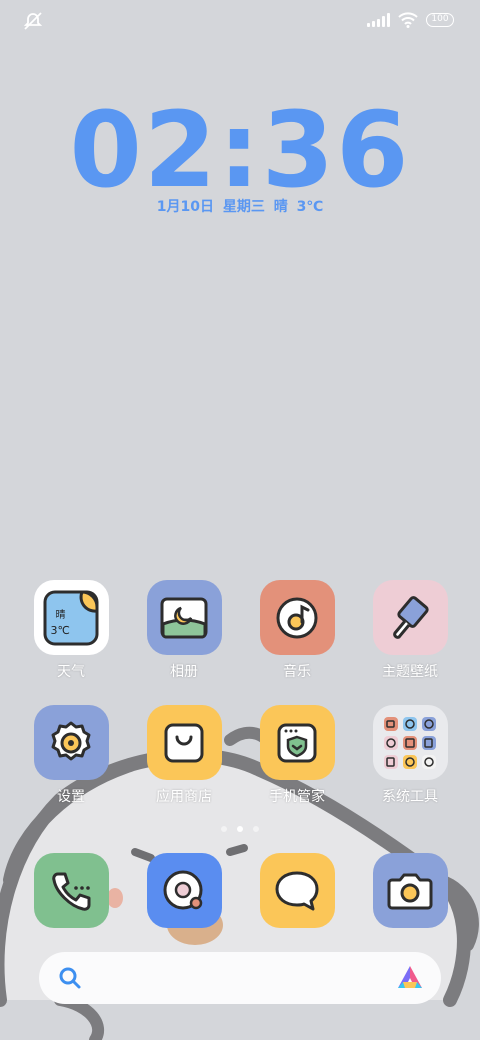 Image resolution: width=480 pixels, height=1040 pixels. I want to click on status-bar: 100, so click(240, 21).